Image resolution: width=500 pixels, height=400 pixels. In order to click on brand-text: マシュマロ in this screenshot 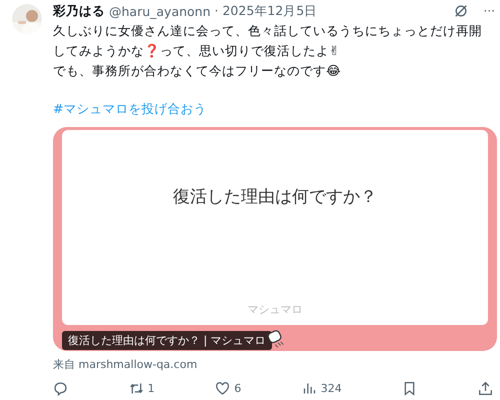, I will do `click(275, 309)`.